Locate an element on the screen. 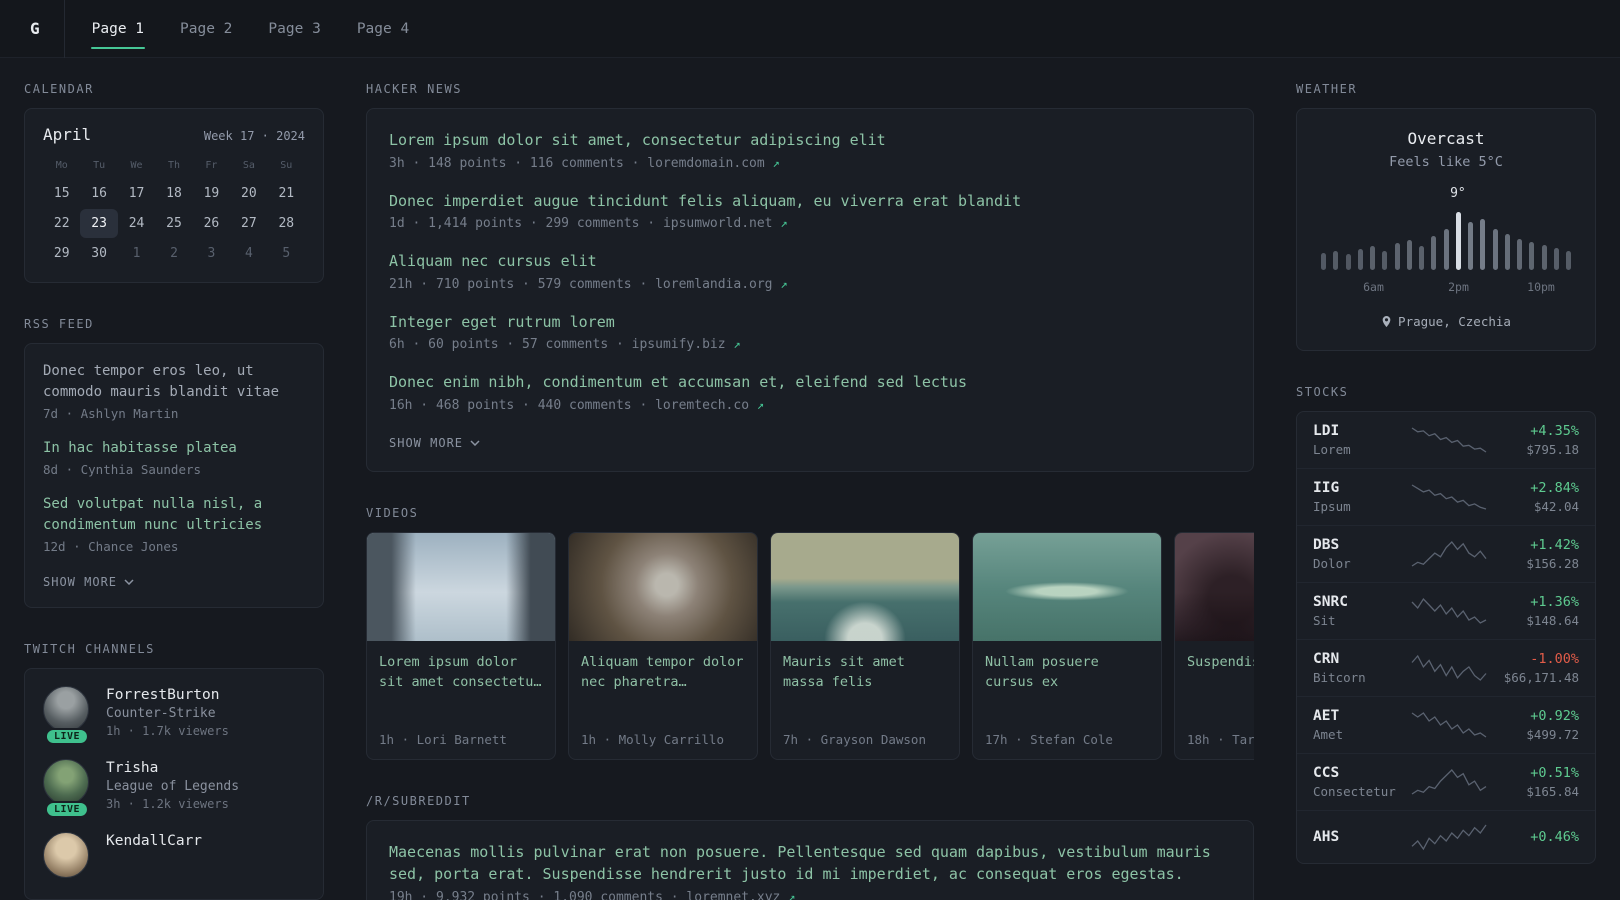  tab-page-3: Page 3 is located at coordinates (294, 29).